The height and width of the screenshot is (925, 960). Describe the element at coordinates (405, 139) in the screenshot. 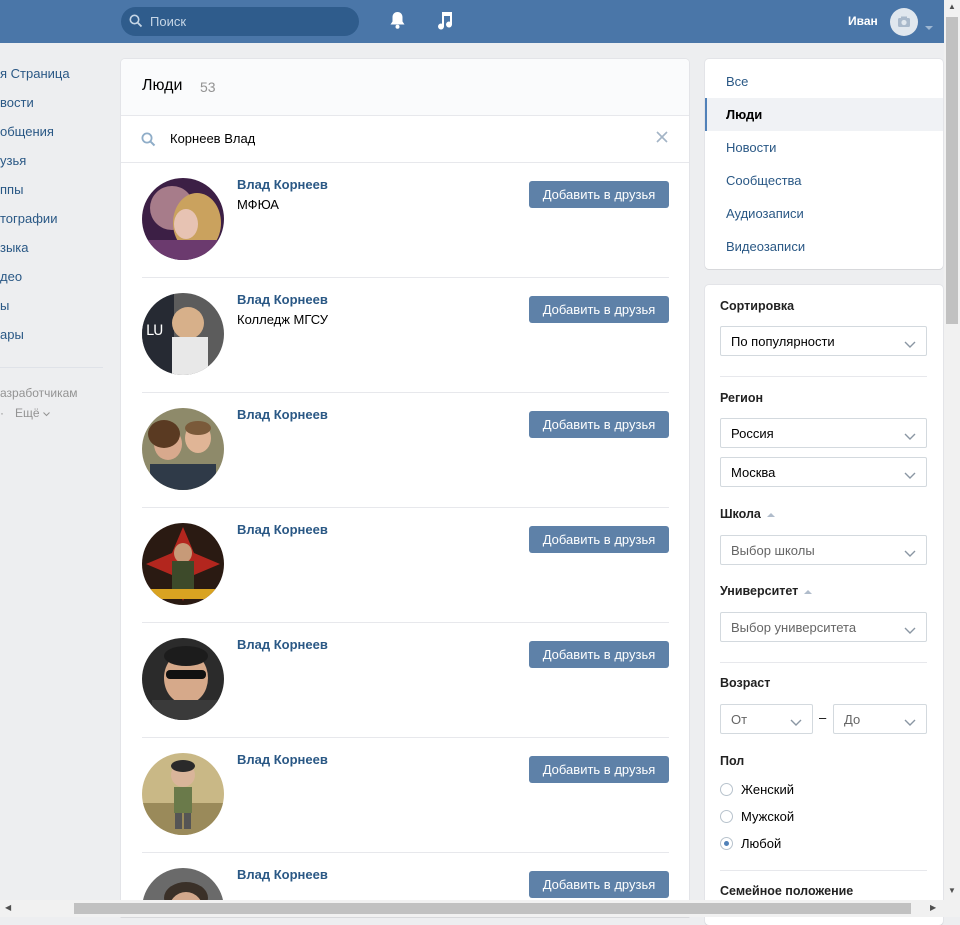

I see `people-search-field: Корнеев Влад` at that location.